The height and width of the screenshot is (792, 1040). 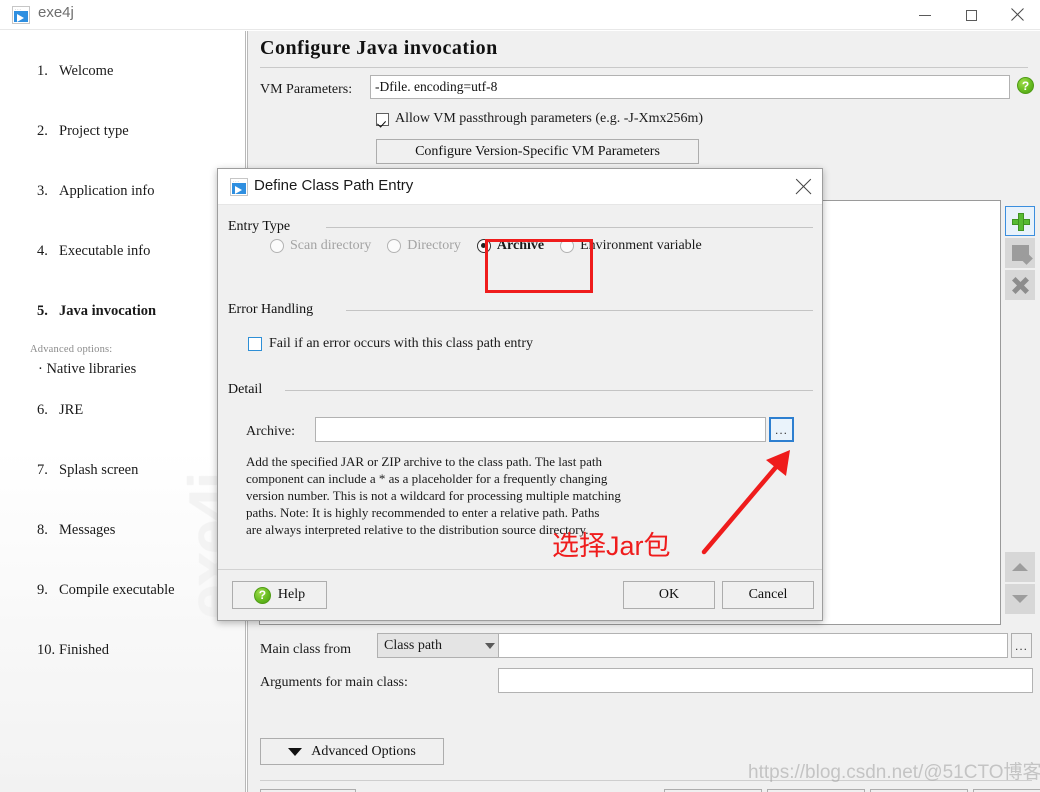 I want to click on sidebar-item-finished: 10. Finished, so click(x=123, y=650).